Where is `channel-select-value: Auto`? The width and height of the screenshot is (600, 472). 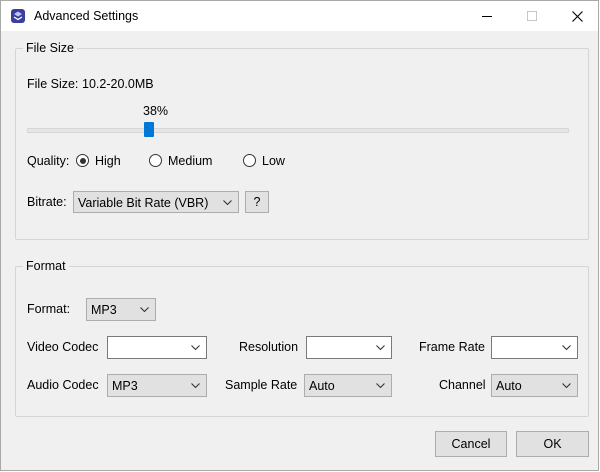
channel-select-value: Auto is located at coordinates (509, 386).